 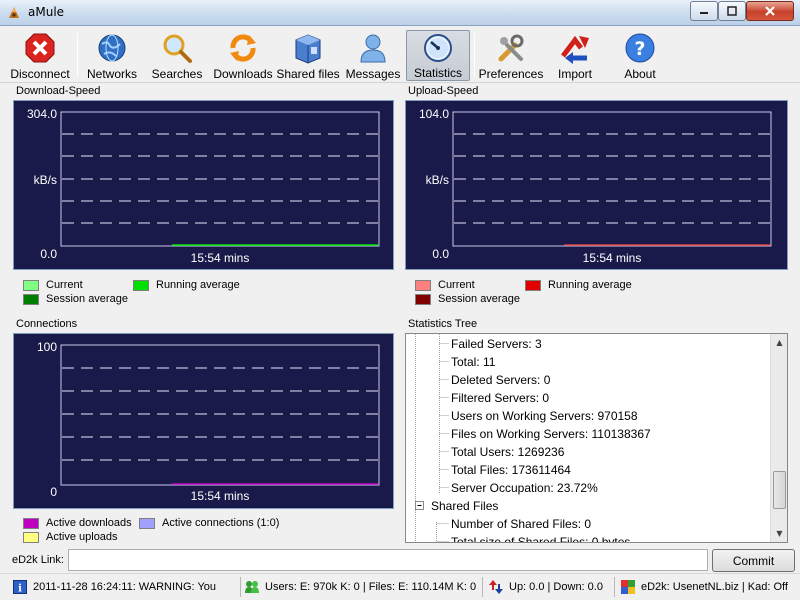 I want to click on connections-graph: 100 0 15:54 mins, so click(x=203, y=421).